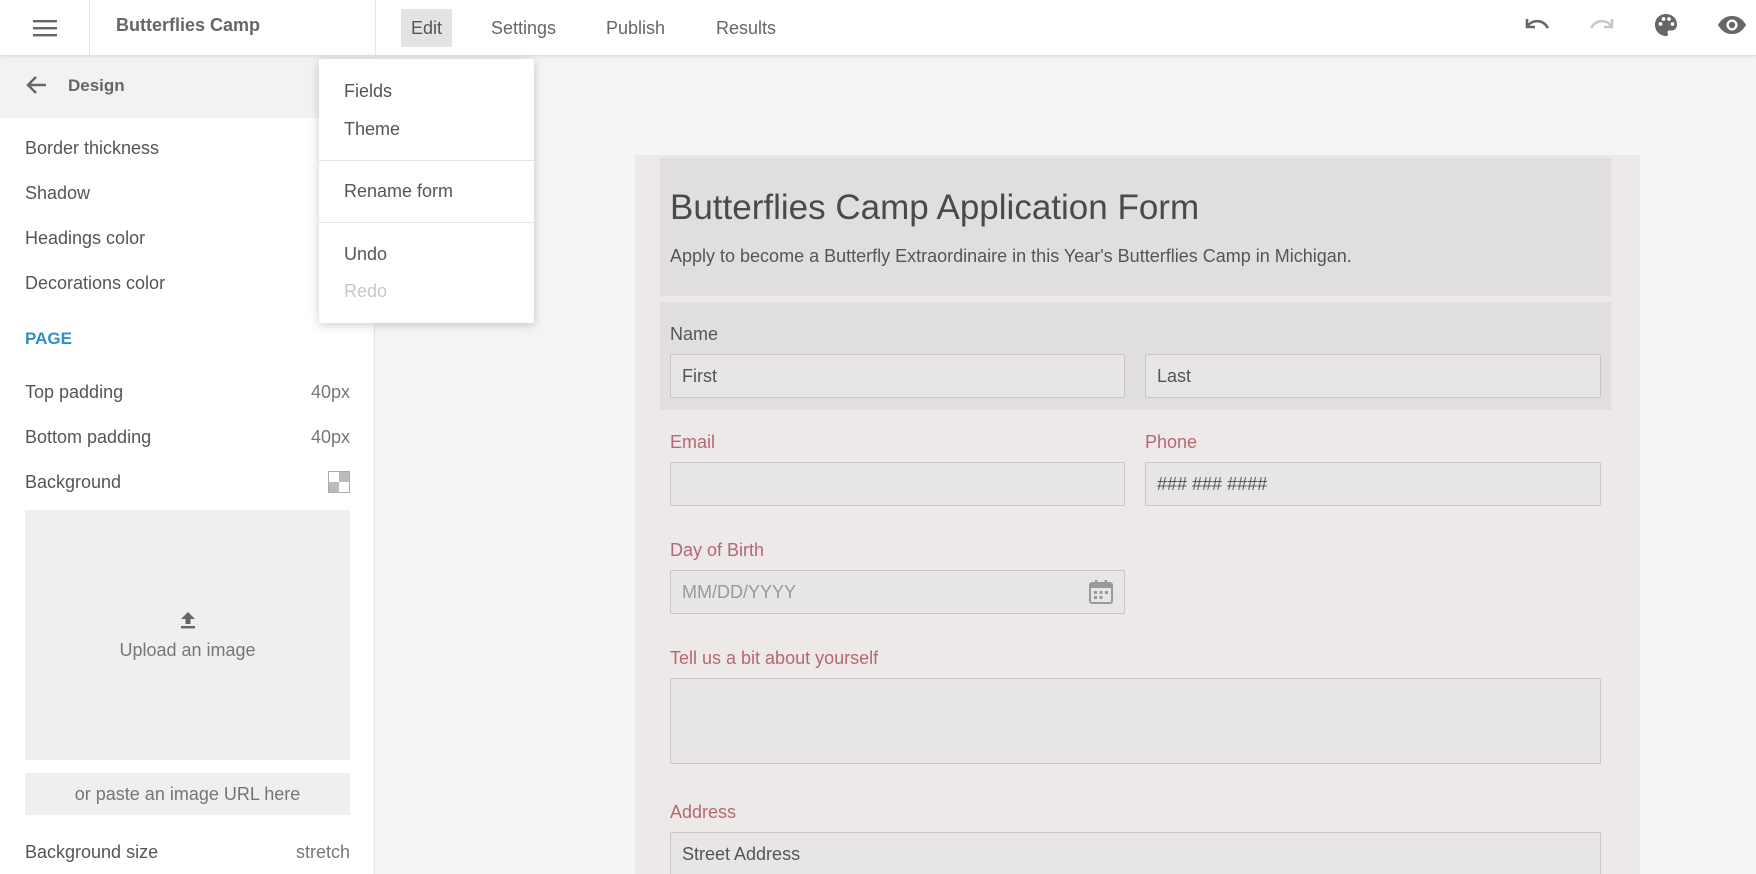  I want to click on arrow-left-icon, so click(36, 85).